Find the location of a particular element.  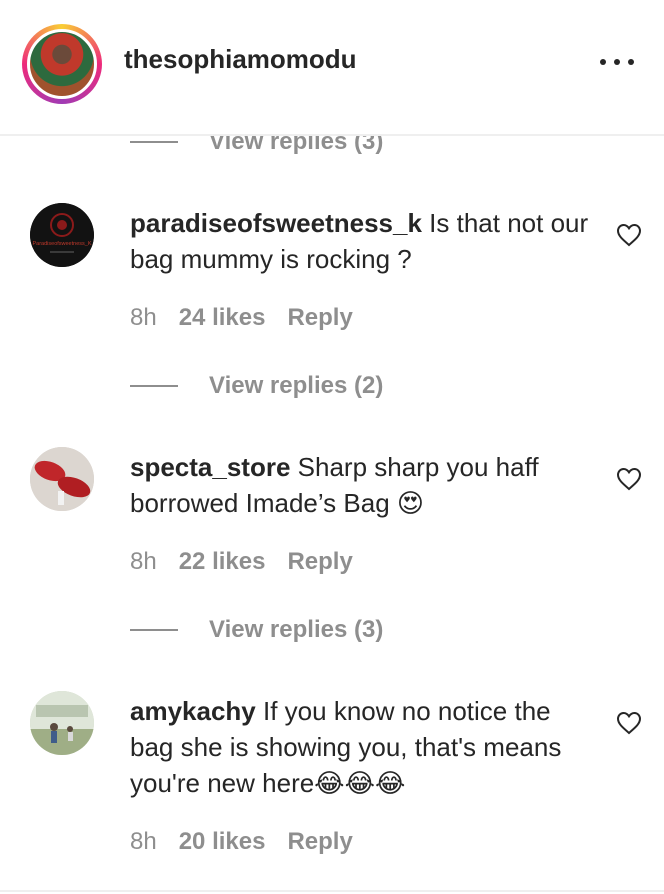

avatar-shoes-image is located at coordinates (62, 479).